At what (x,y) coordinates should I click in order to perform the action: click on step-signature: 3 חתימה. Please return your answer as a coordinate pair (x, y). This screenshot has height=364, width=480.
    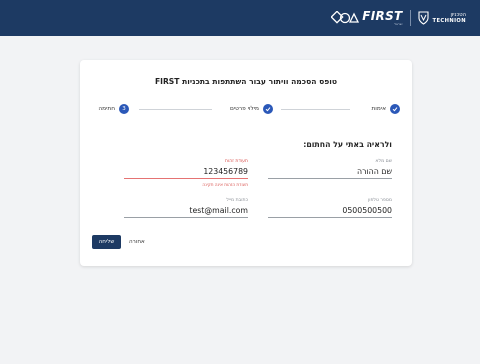
    Looking at the image, I should click on (113, 109).